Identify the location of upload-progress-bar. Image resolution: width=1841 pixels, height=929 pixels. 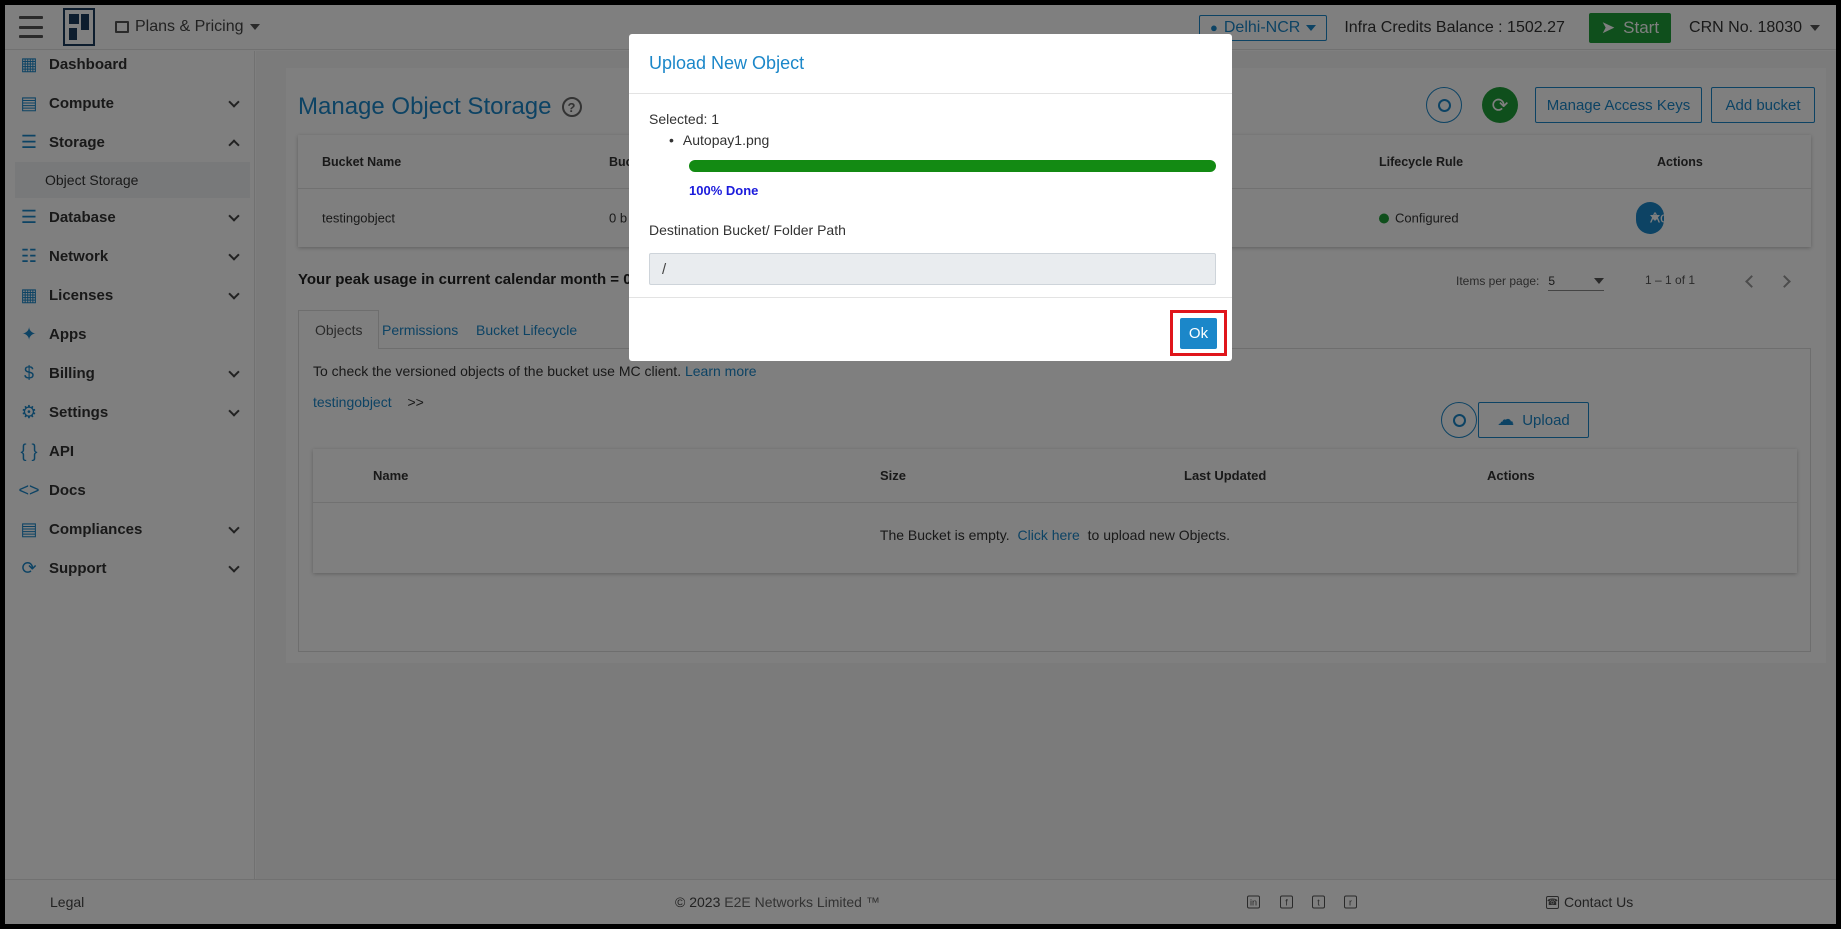
(952, 166).